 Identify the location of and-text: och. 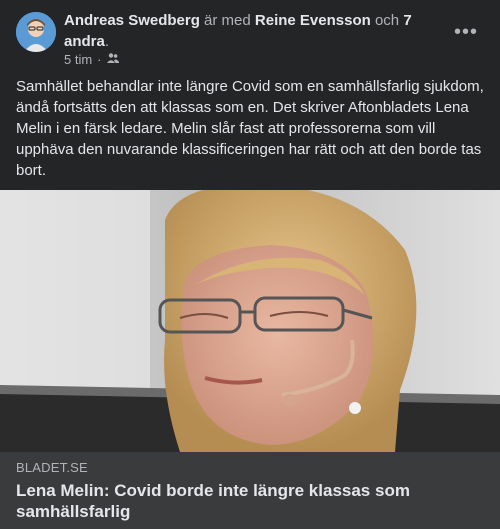
(387, 20).